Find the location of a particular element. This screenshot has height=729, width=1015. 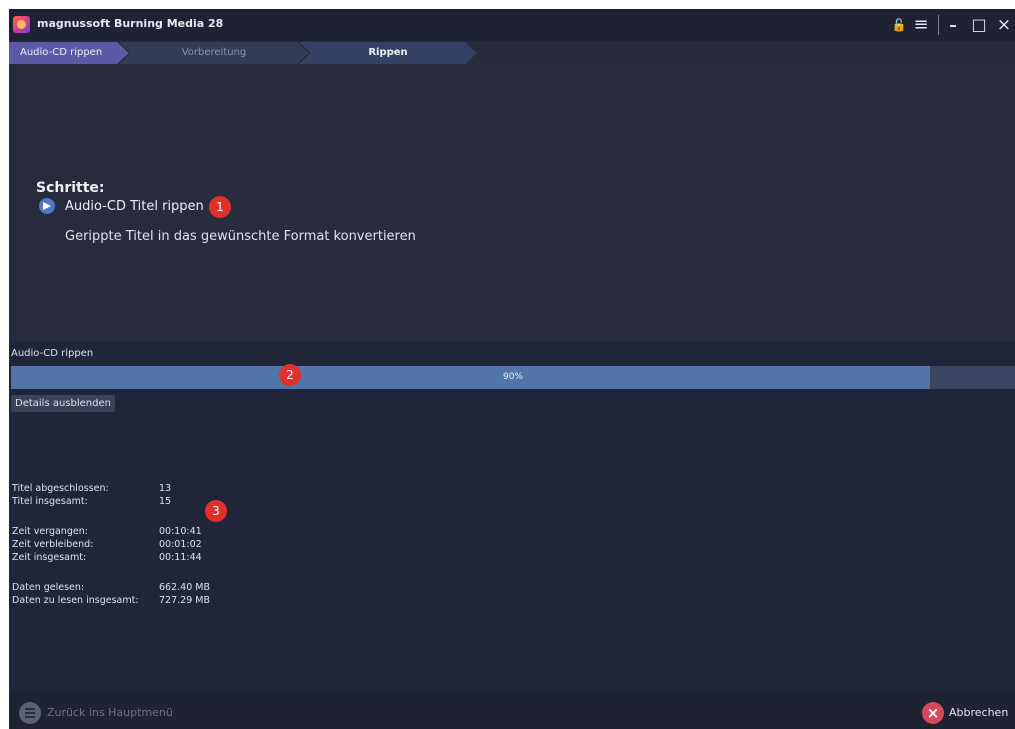

minimize-icon: – is located at coordinates (953, 25).